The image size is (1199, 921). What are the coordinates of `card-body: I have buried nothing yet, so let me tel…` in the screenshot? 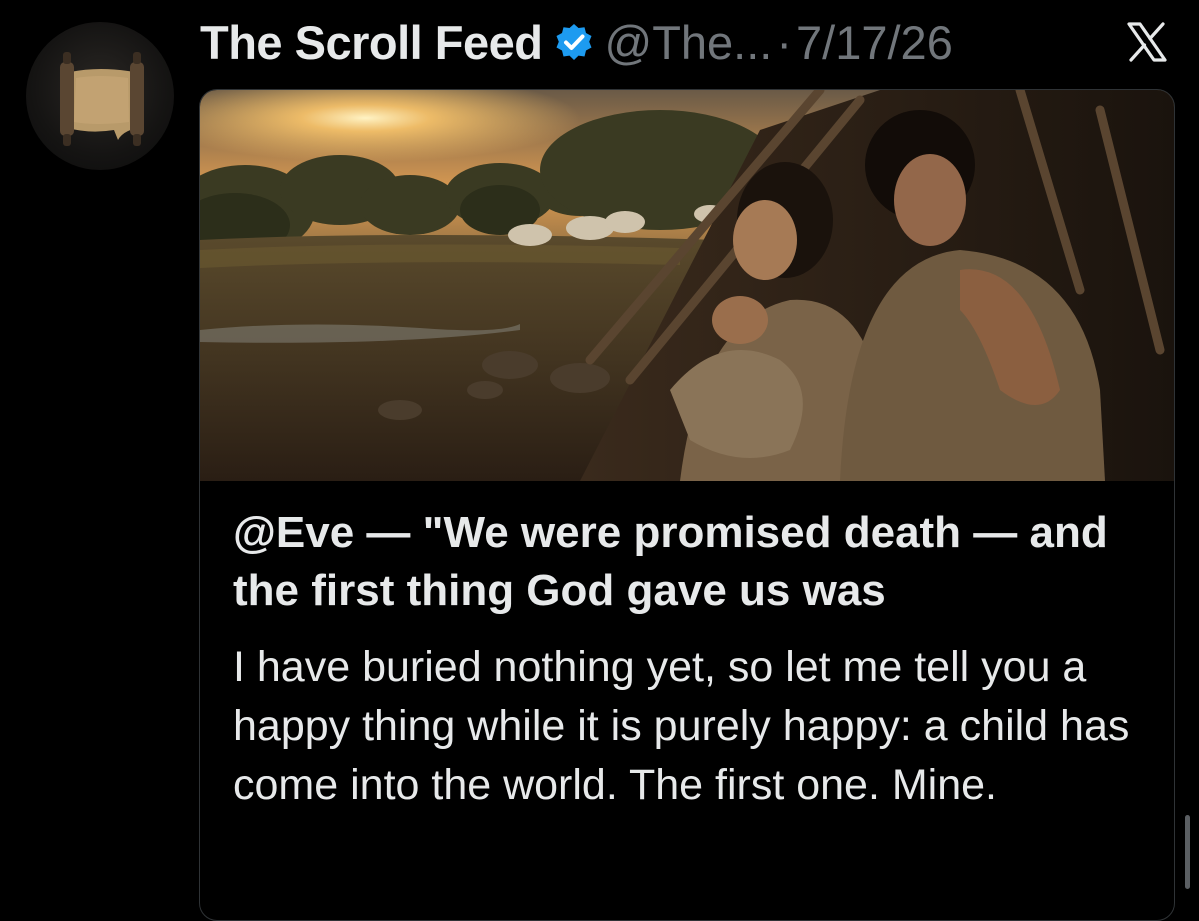 It's located at (681, 726).